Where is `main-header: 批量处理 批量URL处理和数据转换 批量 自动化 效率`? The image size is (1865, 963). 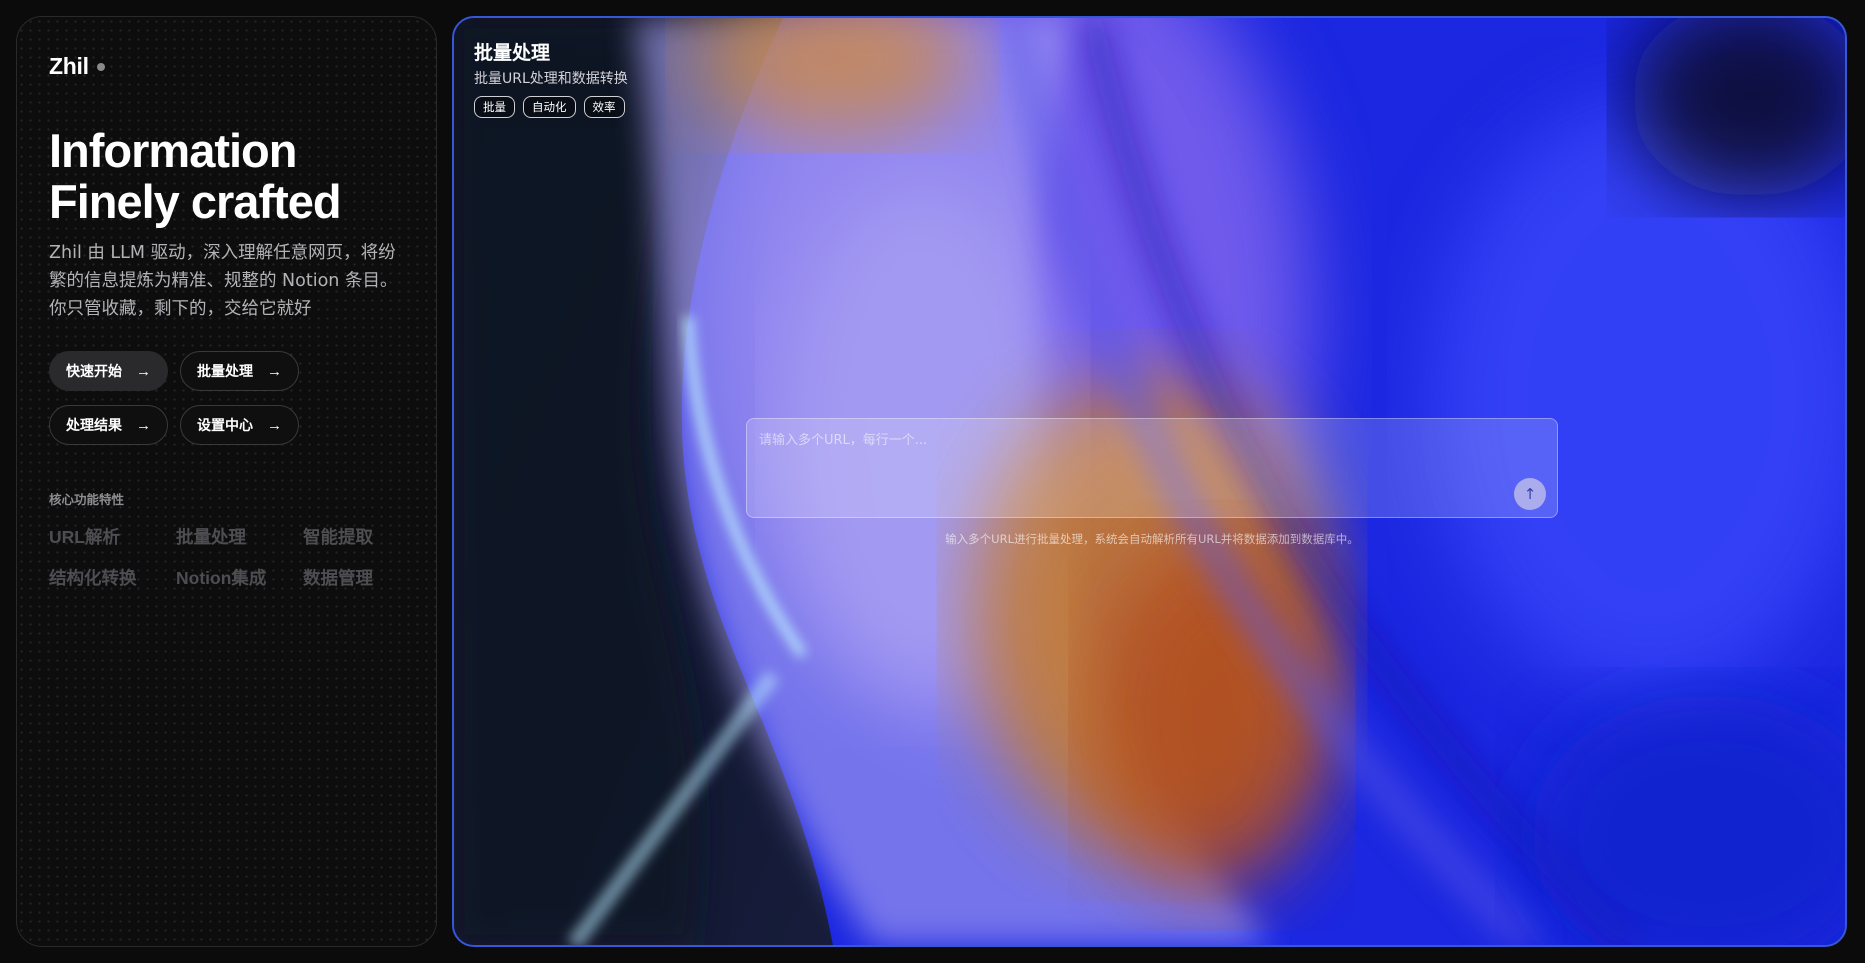 main-header: 批量处理 批量URL处理和数据转换 批量 自动化 效率 is located at coordinates (551, 78).